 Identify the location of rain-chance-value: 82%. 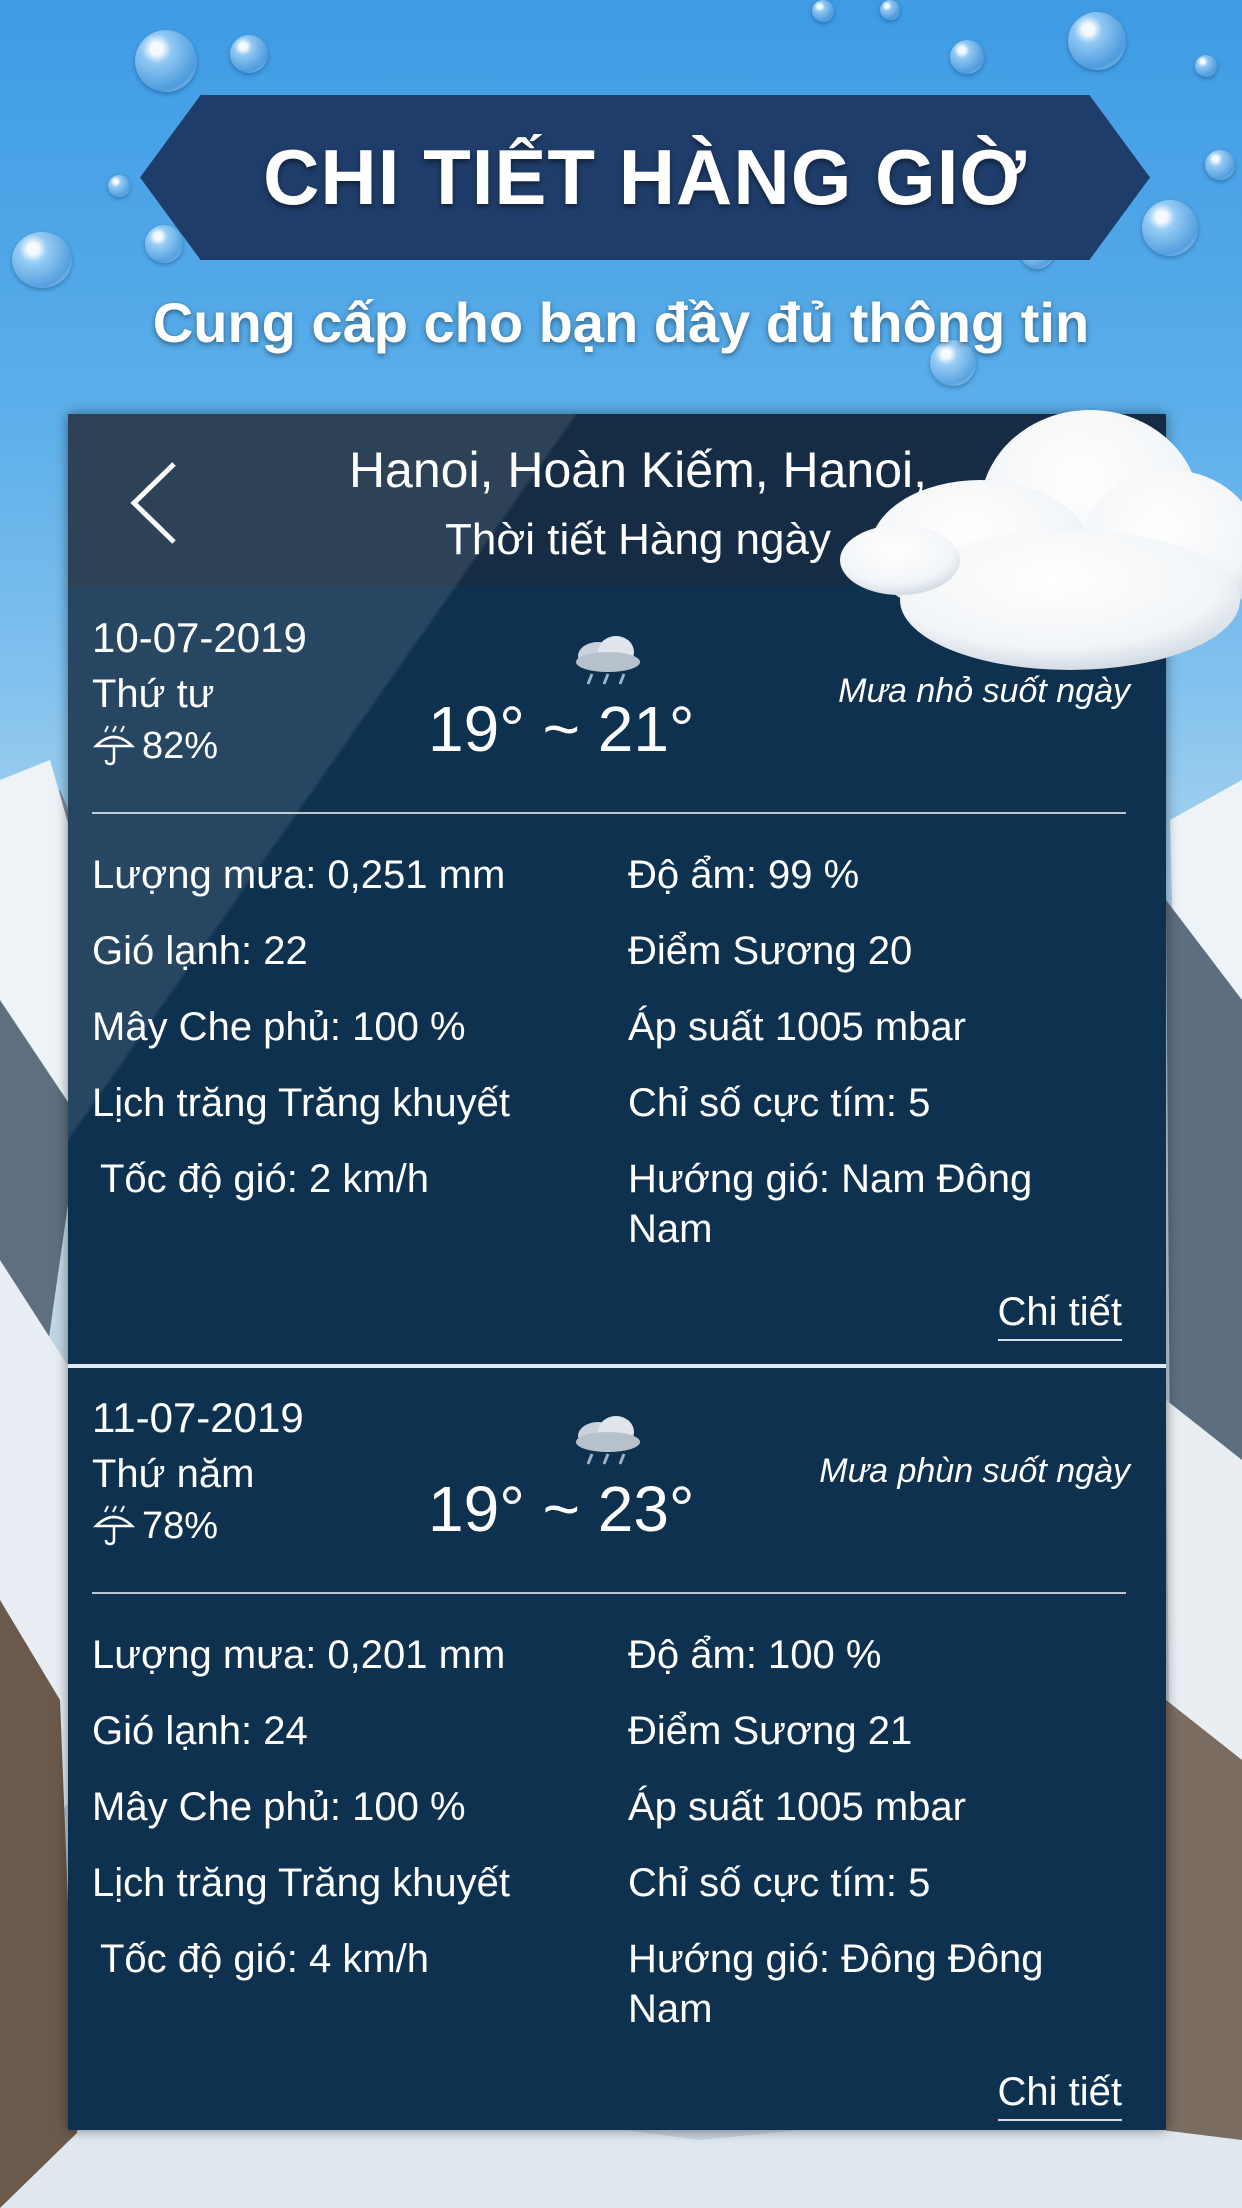
(180, 745).